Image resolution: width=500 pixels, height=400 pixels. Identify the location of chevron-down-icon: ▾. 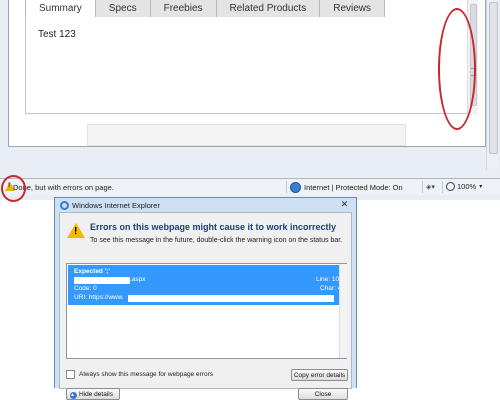
(481, 187).